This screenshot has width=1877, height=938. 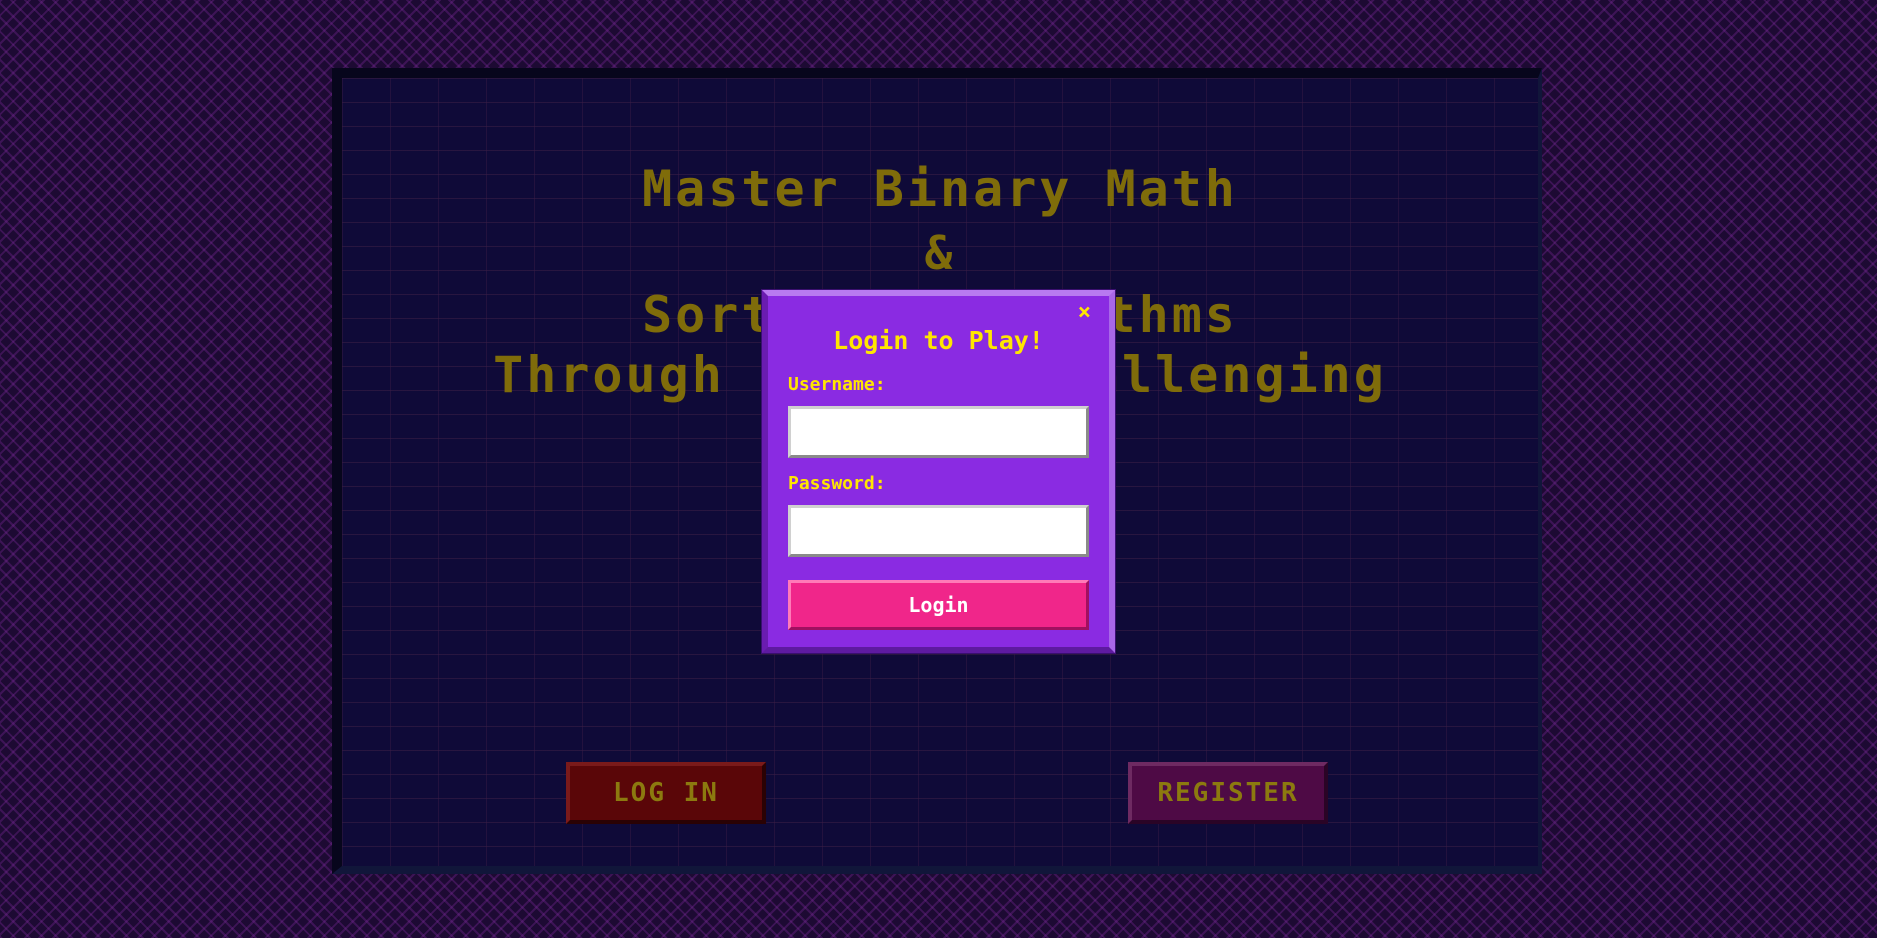 What do you see at coordinates (837, 384) in the screenshot?
I see `username-label: Username:` at bounding box center [837, 384].